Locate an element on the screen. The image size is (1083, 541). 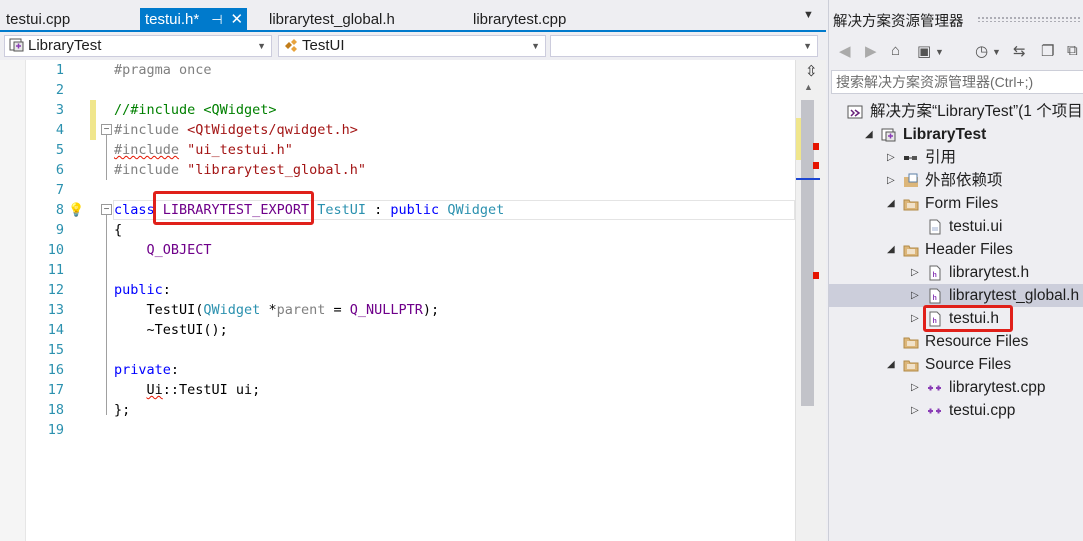
project-combo: LibraryTest ▼ is located at coordinates (138, 46).